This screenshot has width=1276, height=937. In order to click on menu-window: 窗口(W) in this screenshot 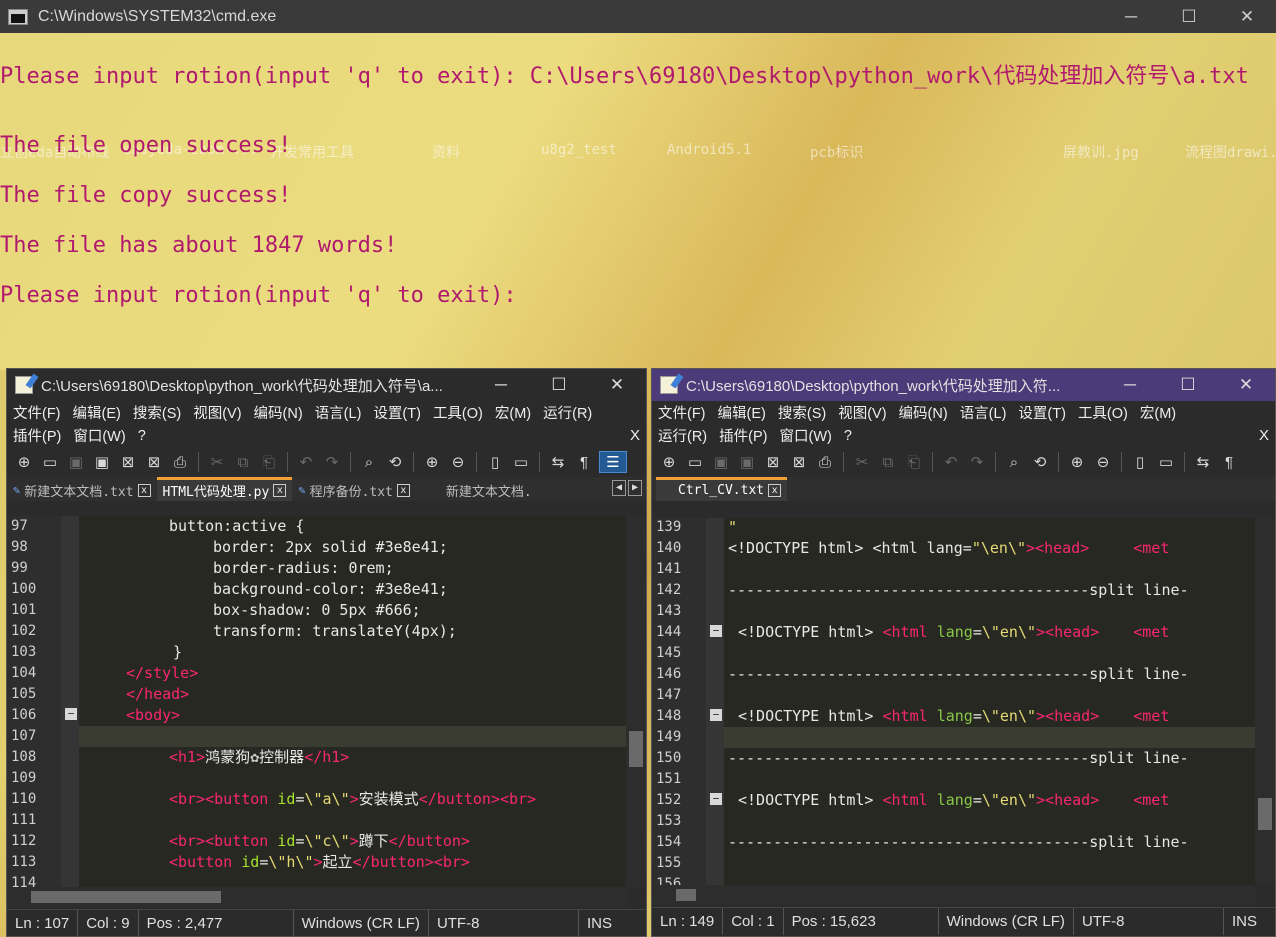, I will do `click(805, 435)`.